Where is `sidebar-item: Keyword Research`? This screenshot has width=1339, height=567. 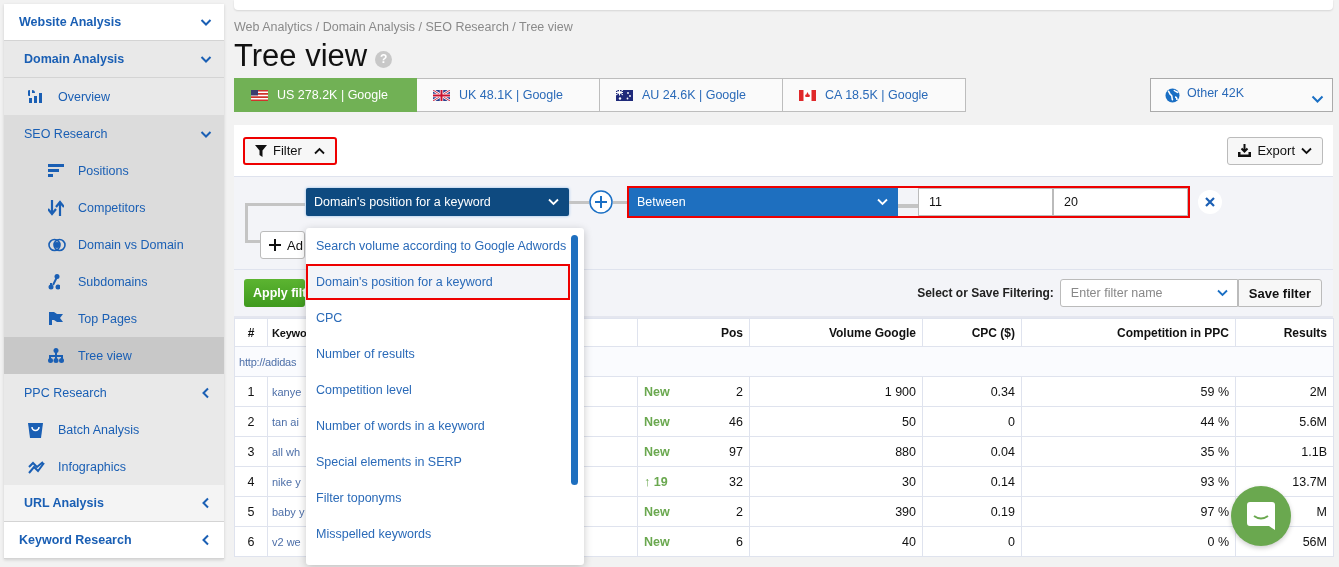
sidebar-item: Keyword Research is located at coordinates (114, 540).